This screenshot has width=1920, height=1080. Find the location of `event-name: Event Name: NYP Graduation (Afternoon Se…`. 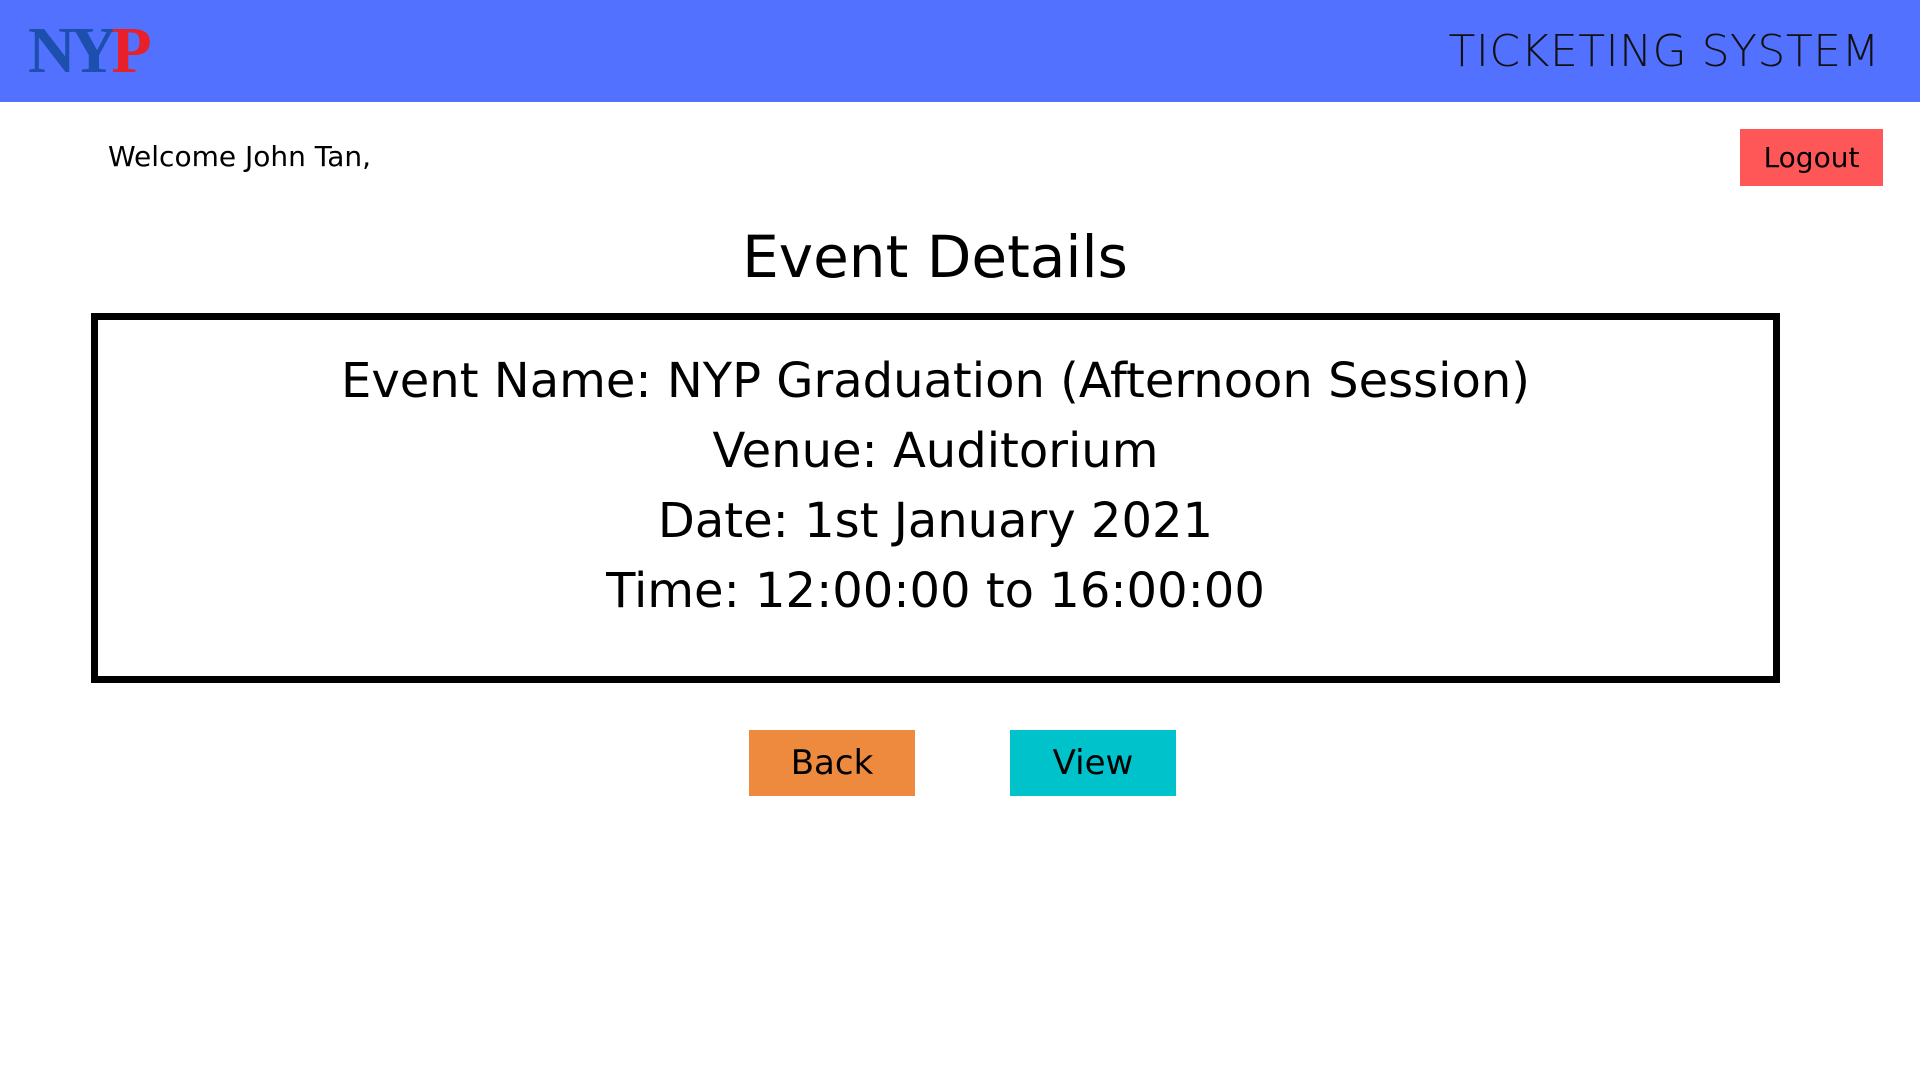

event-name: Event Name: NYP Graduation (Afternoon Se… is located at coordinates (935, 381).